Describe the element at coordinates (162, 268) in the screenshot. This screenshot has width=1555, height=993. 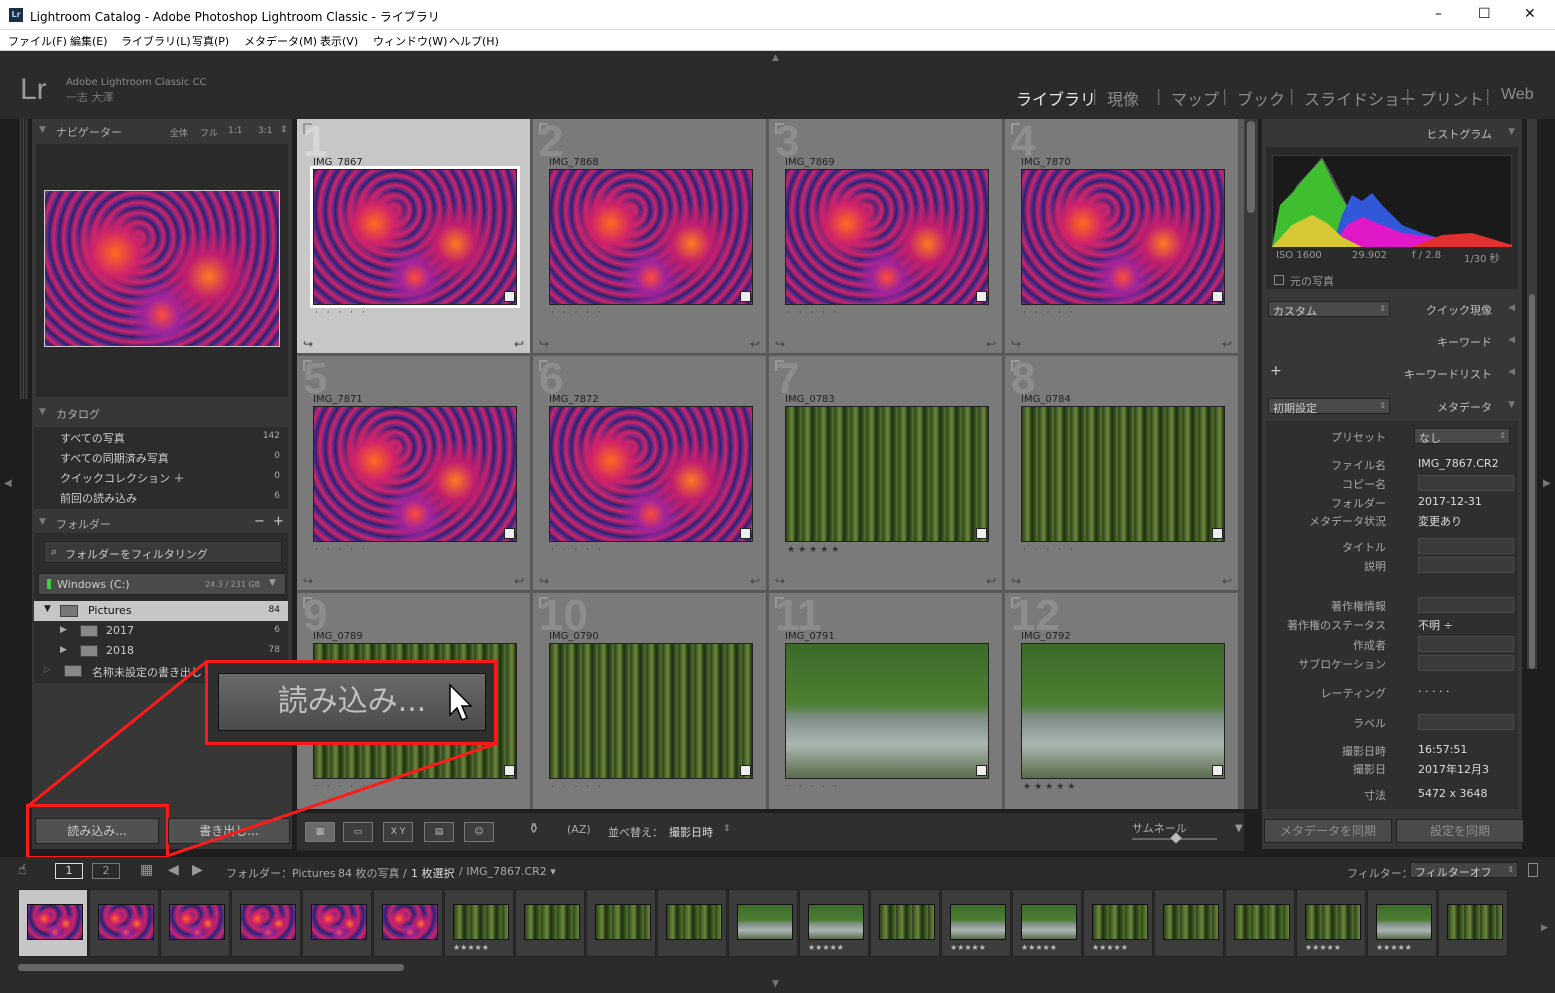
I see `navigator-image` at that location.